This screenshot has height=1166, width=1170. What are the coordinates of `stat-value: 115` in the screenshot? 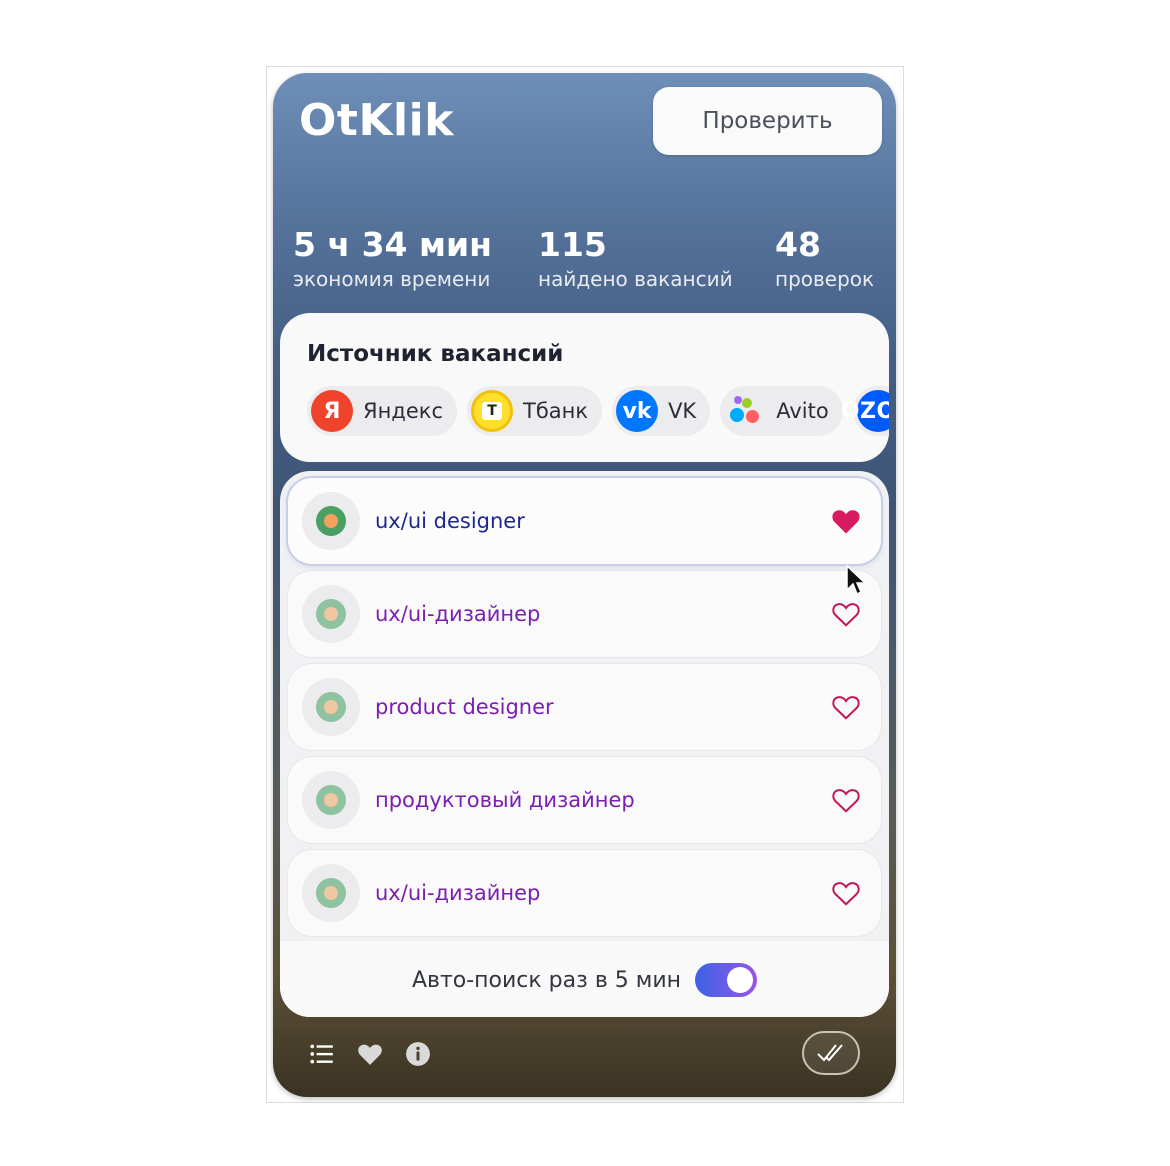 It's located at (572, 244).